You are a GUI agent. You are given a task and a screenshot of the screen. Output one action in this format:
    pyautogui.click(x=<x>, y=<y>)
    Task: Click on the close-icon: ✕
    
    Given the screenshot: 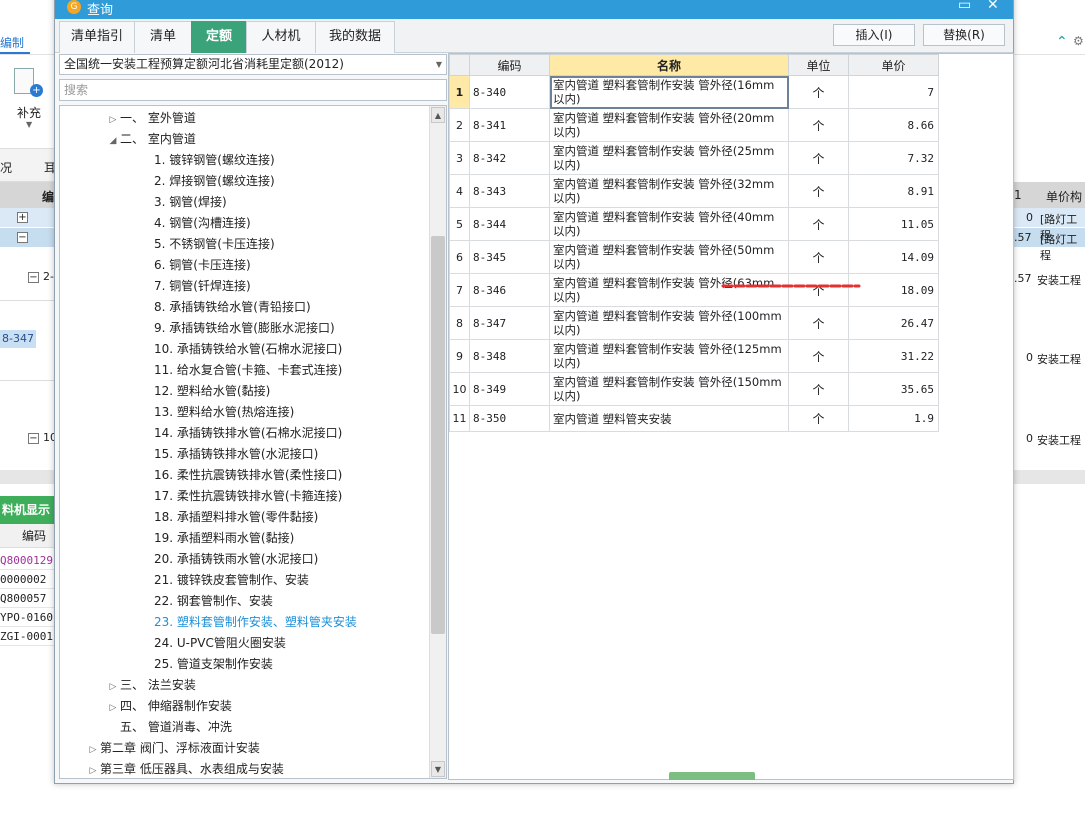 What is the action you would take?
    pyautogui.click(x=993, y=6)
    